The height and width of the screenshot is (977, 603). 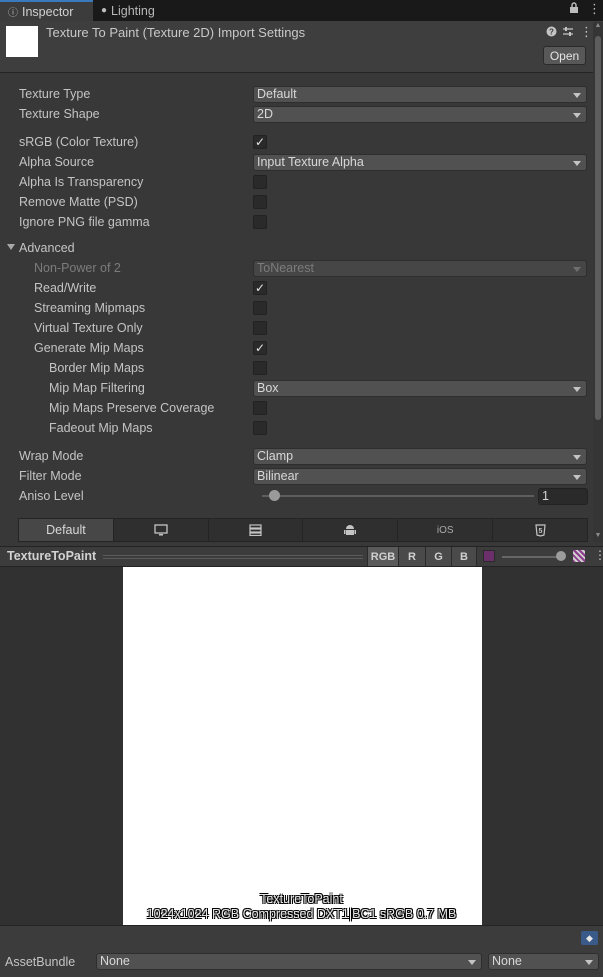 What do you see at coordinates (260, 288) in the screenshot?
I see `read-write-checkbox: ✓` at bounding box center [260, 288].